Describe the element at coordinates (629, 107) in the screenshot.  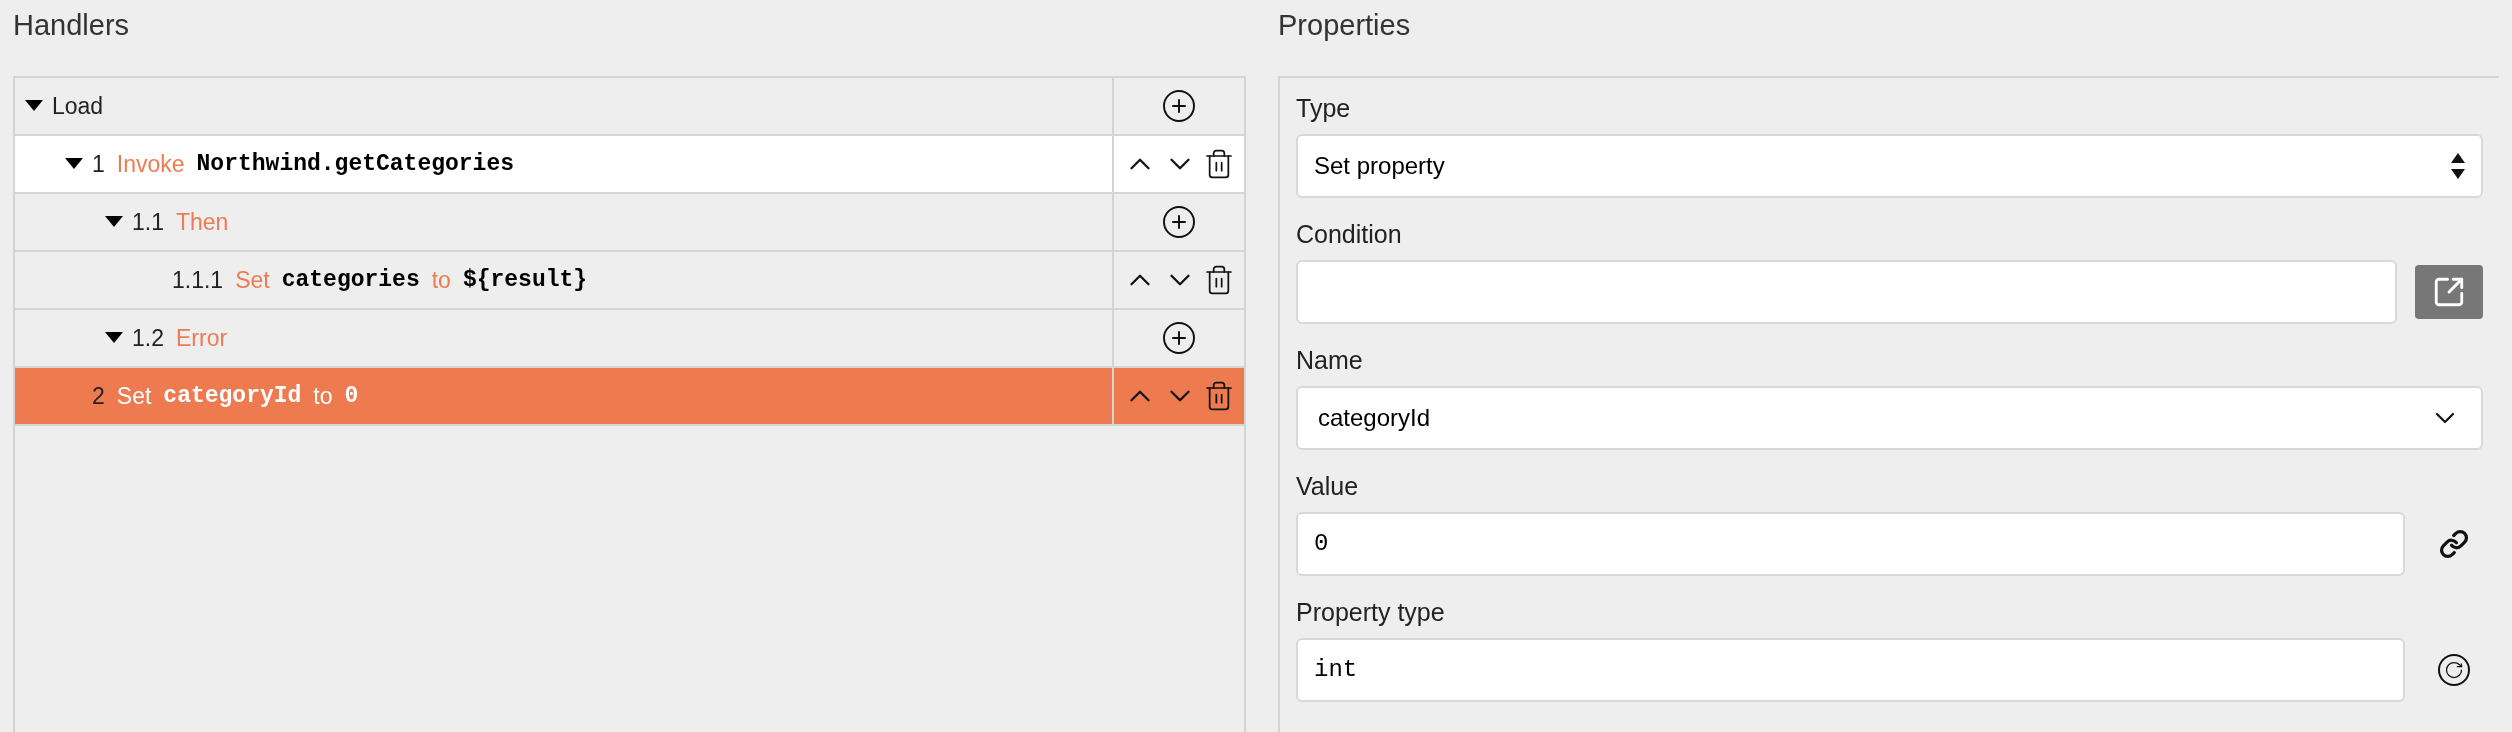
I see `tree-row: Load` at that location.